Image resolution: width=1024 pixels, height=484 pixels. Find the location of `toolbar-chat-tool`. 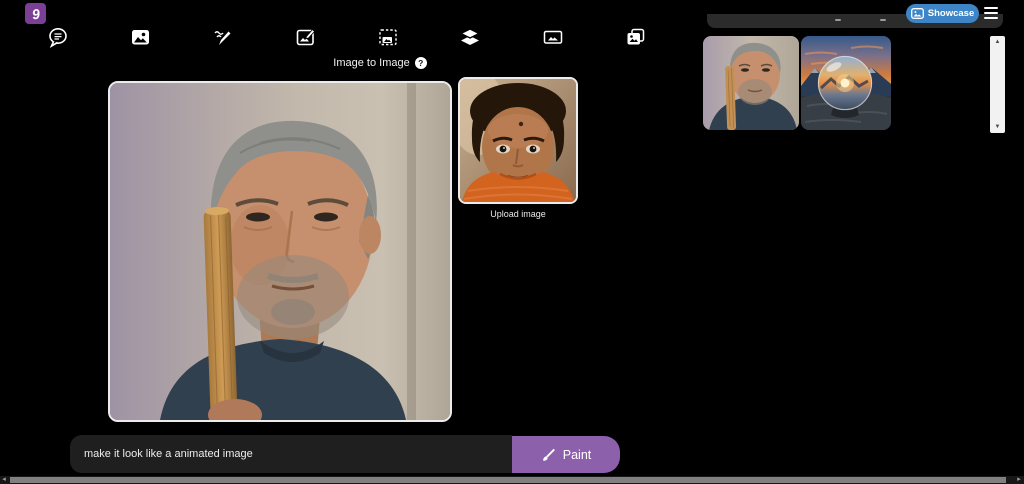

toolbar-chat-tool is located at coordinates (58, 37).